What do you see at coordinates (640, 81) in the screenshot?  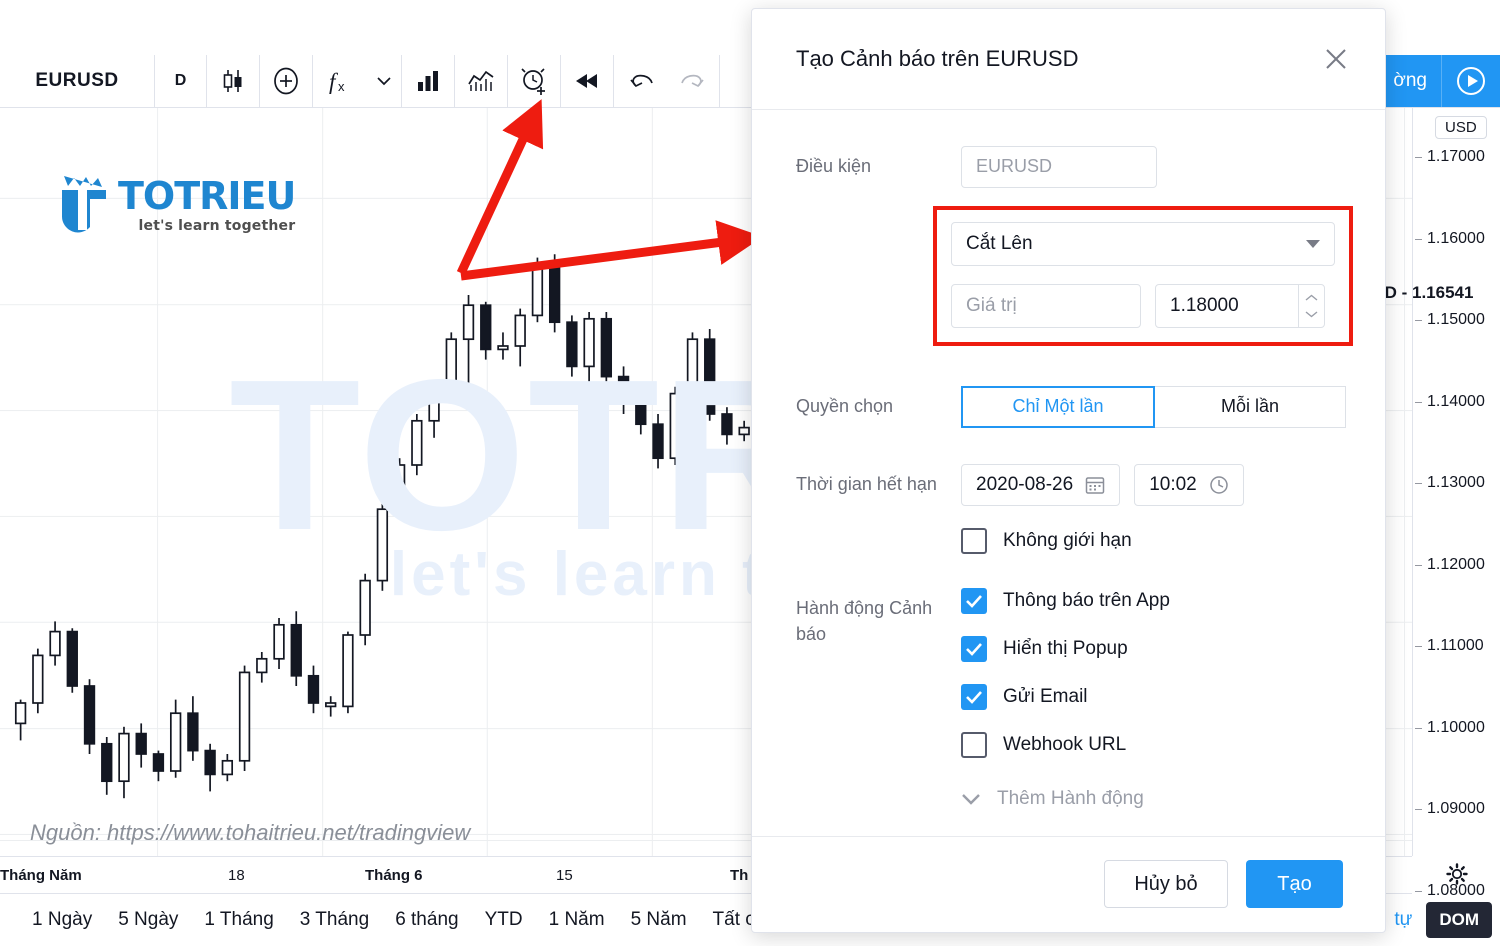 I see `undo-icon` at bounding box center [640, 81].